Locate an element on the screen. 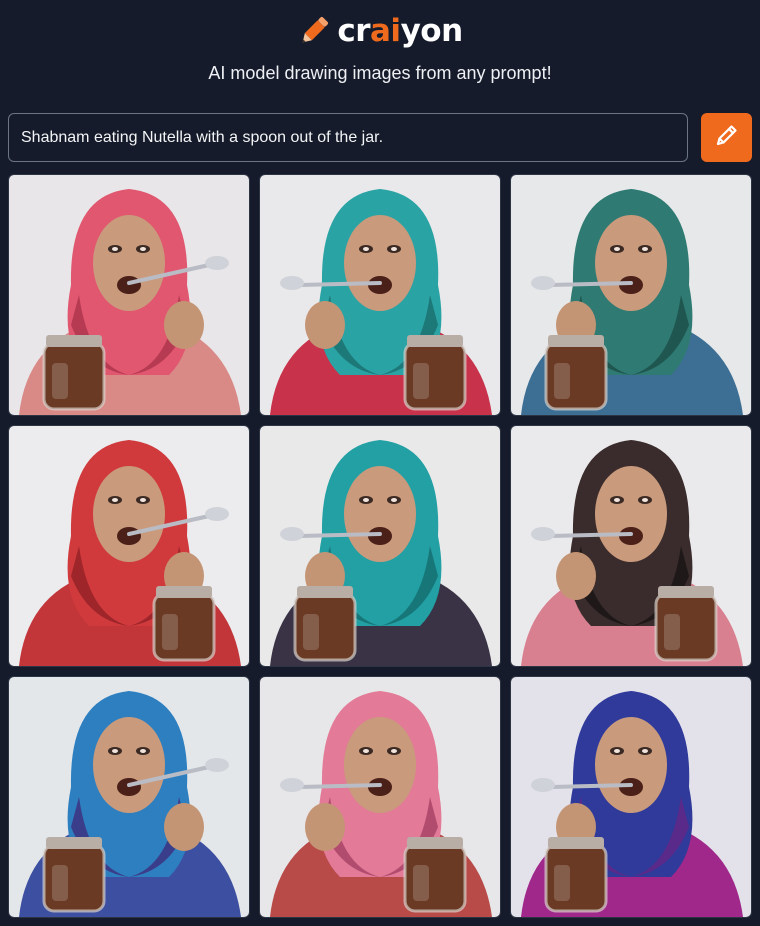  tagline: AI model drawing images from any prompt! is located at coordinates (380, 73).